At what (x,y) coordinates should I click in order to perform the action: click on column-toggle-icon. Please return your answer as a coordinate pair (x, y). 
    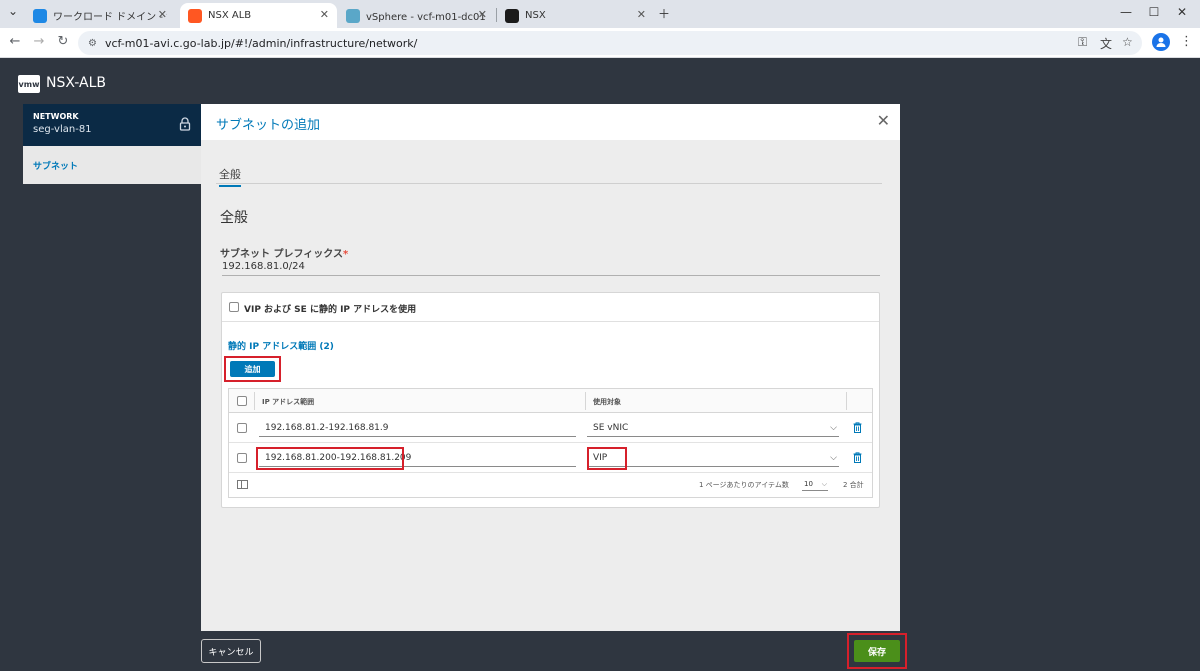
    Looking at the image, I should click on (242, 484).